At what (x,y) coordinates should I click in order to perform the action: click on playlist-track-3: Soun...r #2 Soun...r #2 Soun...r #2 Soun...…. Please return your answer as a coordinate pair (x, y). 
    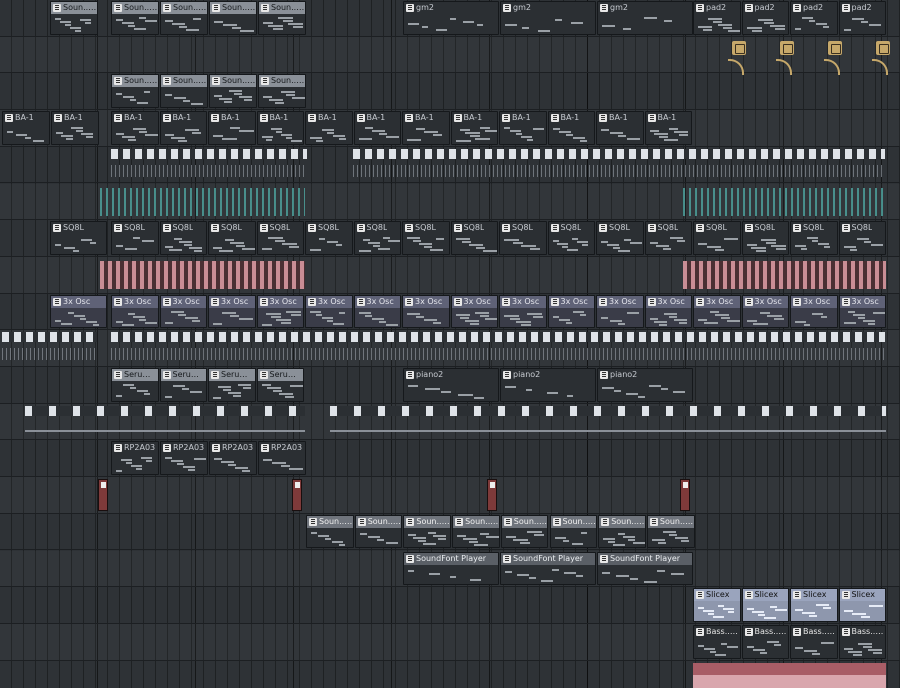
    Looking at the image, I should click on (450, 92).